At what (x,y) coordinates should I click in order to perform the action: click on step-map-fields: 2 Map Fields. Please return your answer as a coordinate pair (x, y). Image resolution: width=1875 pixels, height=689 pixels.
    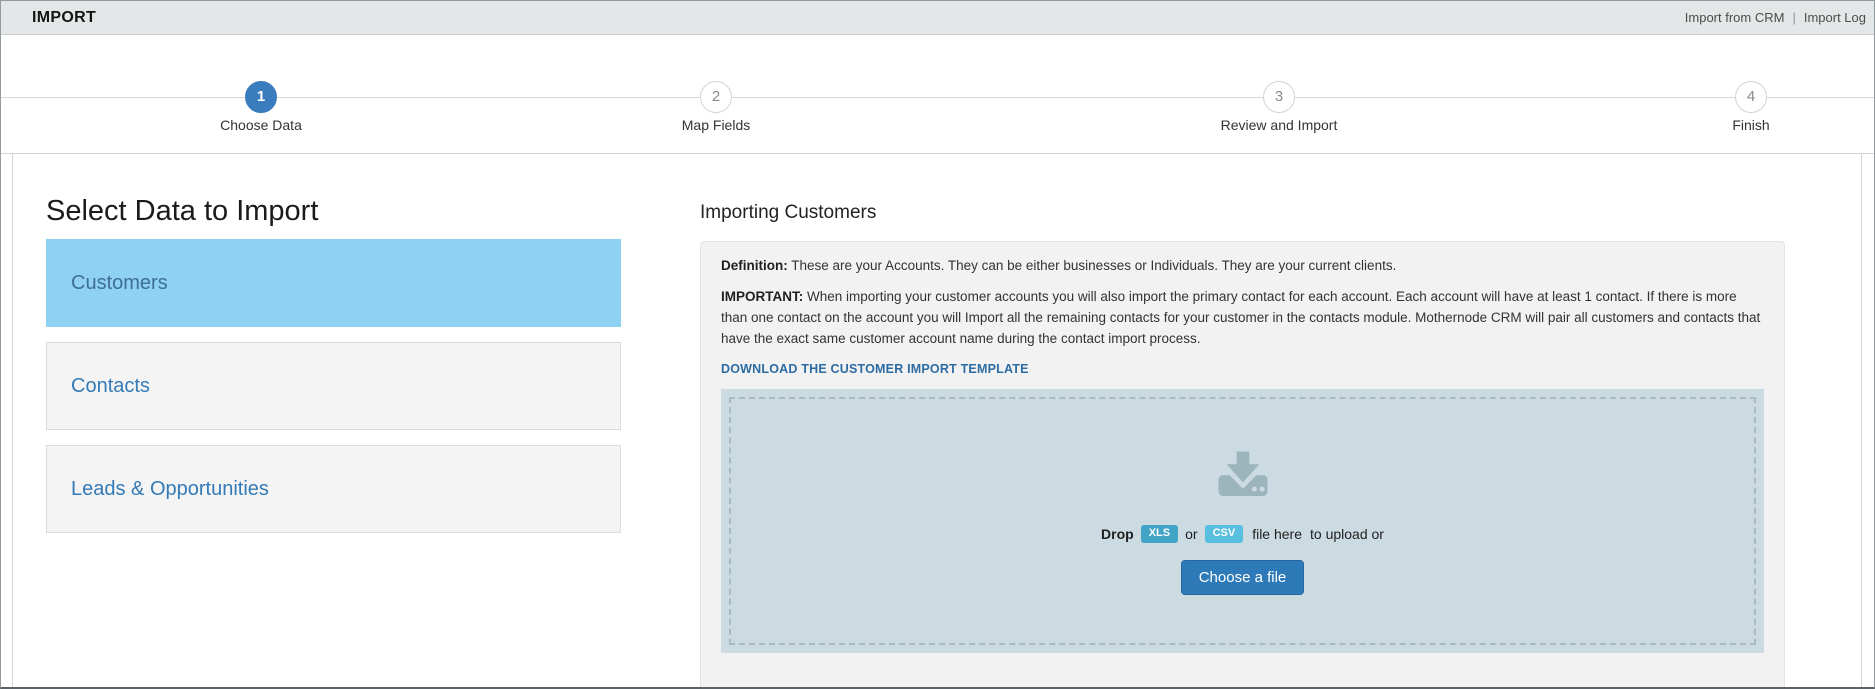
    Looking at the image, I should click on (716, 107).